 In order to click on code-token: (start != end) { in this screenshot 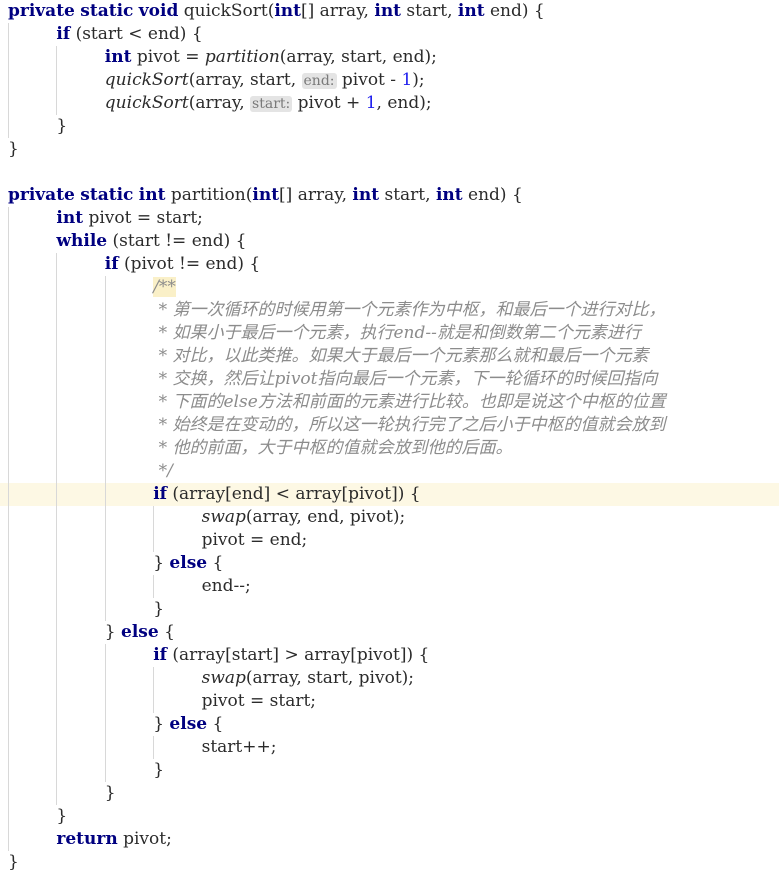, I will do `click(177, 241)`.